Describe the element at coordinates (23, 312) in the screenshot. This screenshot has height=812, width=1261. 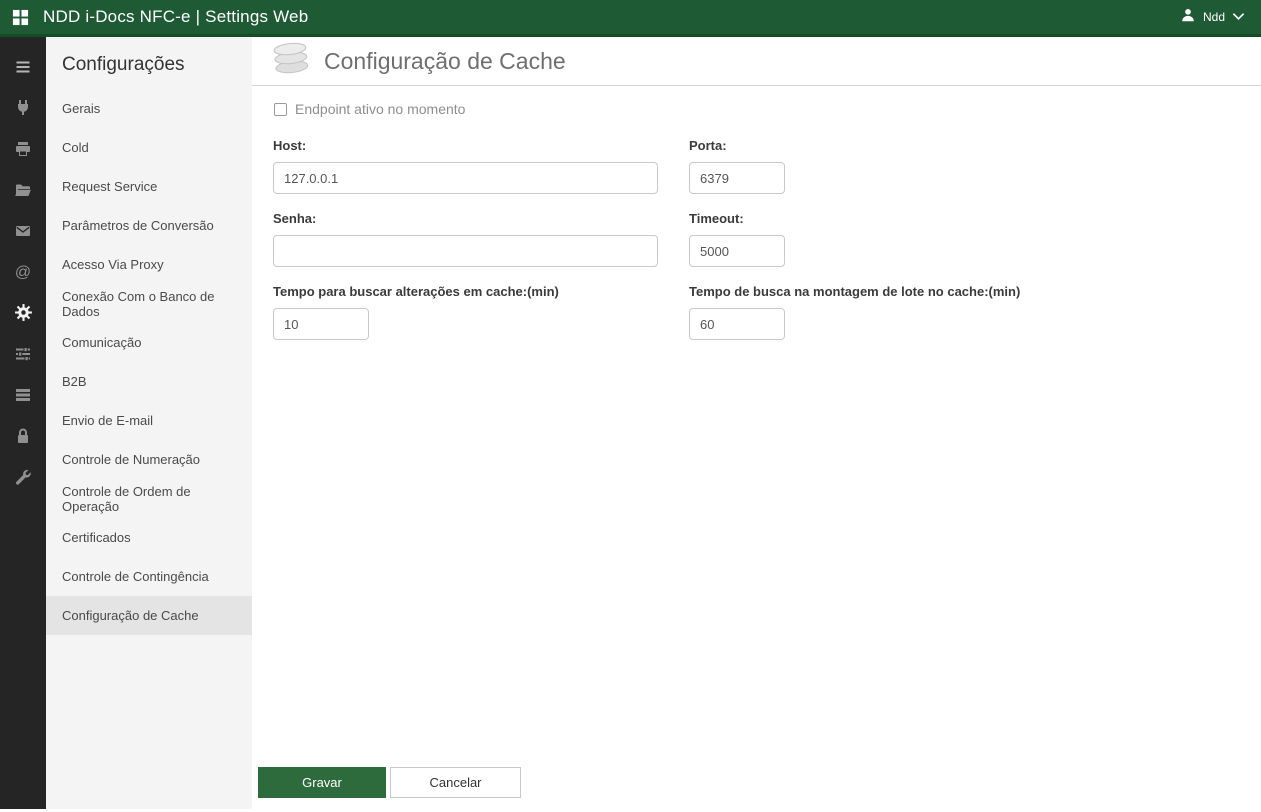
I see `gear-icon` at that location.